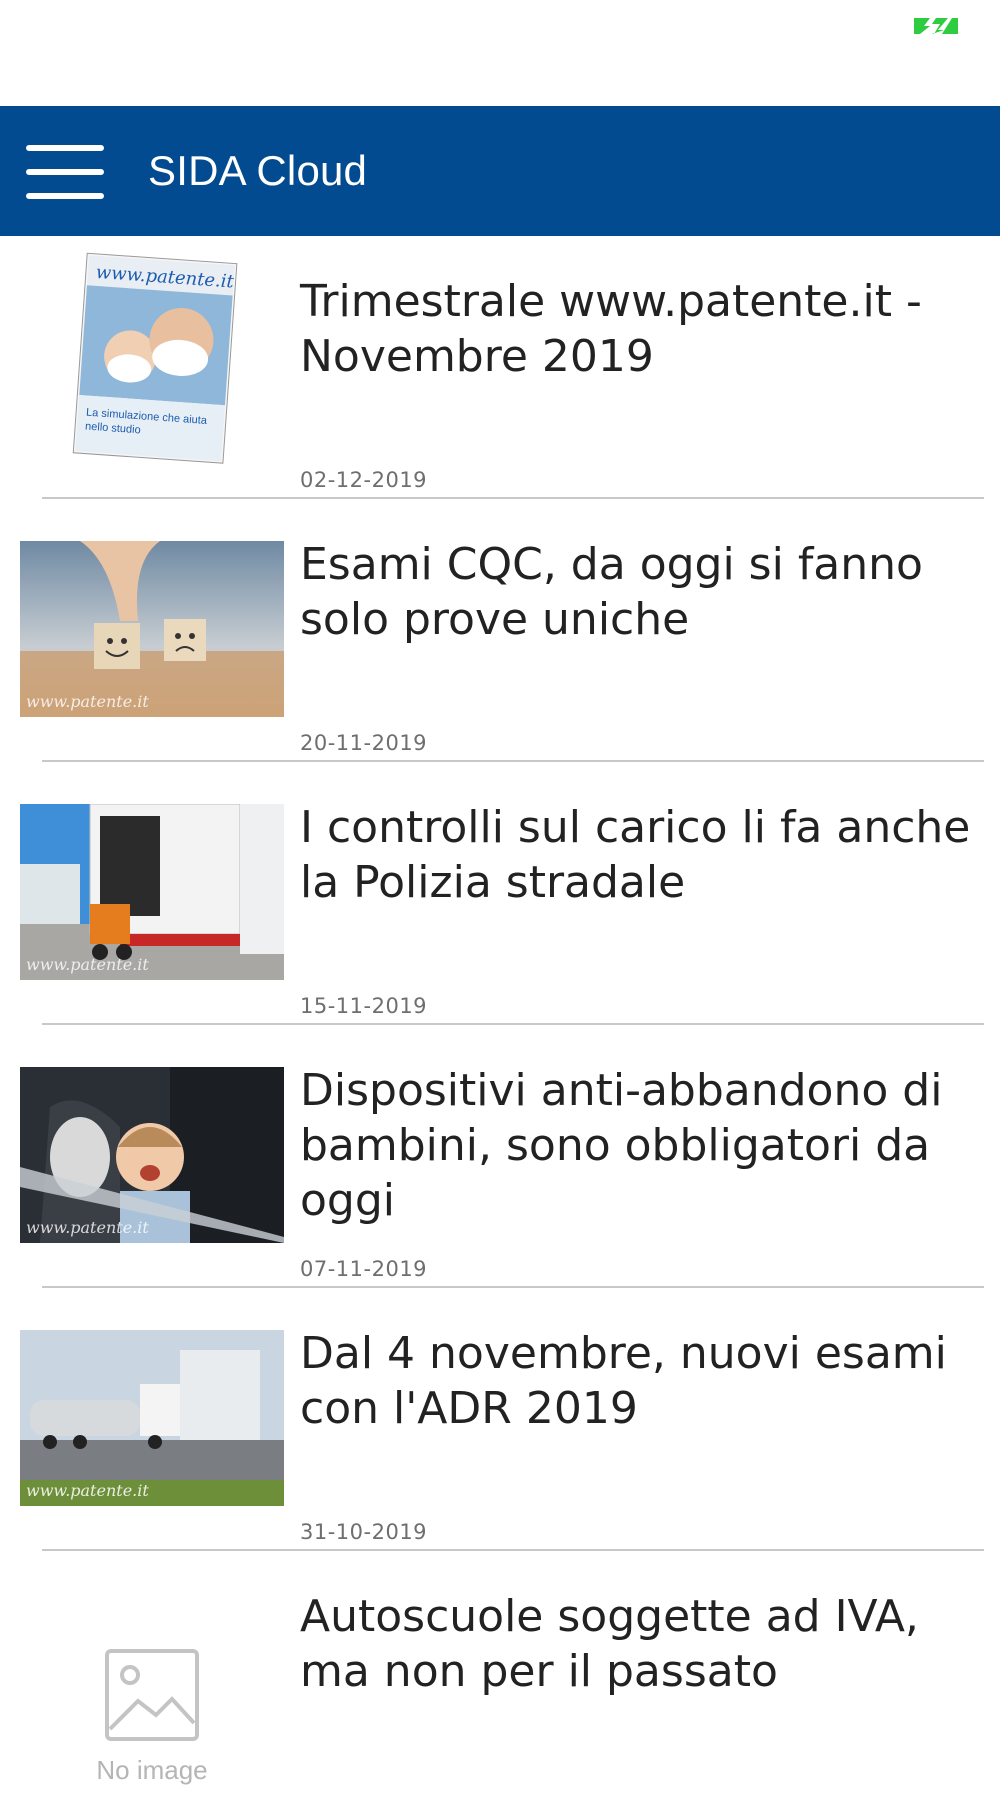 The width and height of the screenshot is (1000, 1814). I want to click on app-title: SIDA Cloud, so click(258, 170).